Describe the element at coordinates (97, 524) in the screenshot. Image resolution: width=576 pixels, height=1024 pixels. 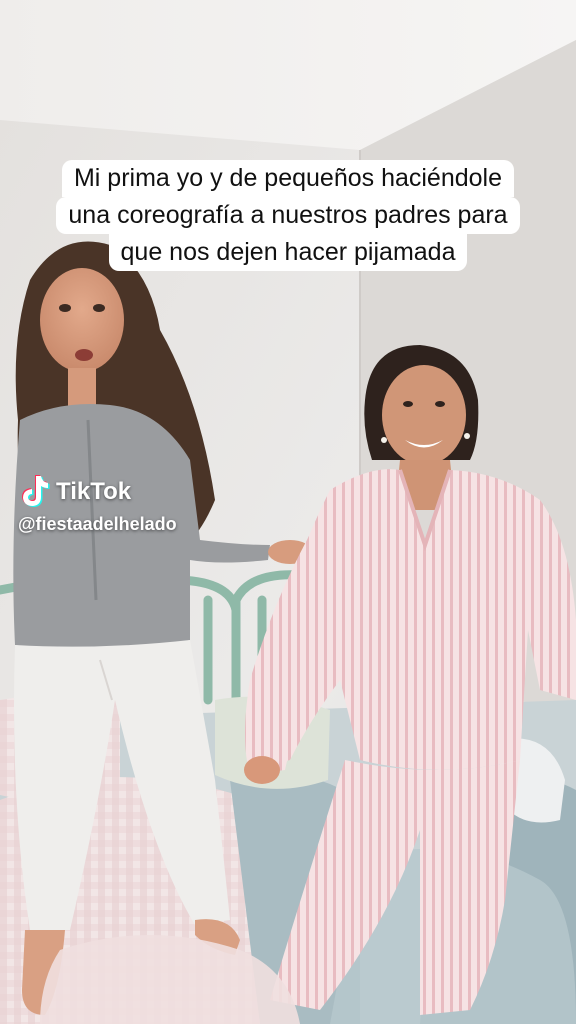
I see `creator-handle: @fiestaadelhelado` at that location.